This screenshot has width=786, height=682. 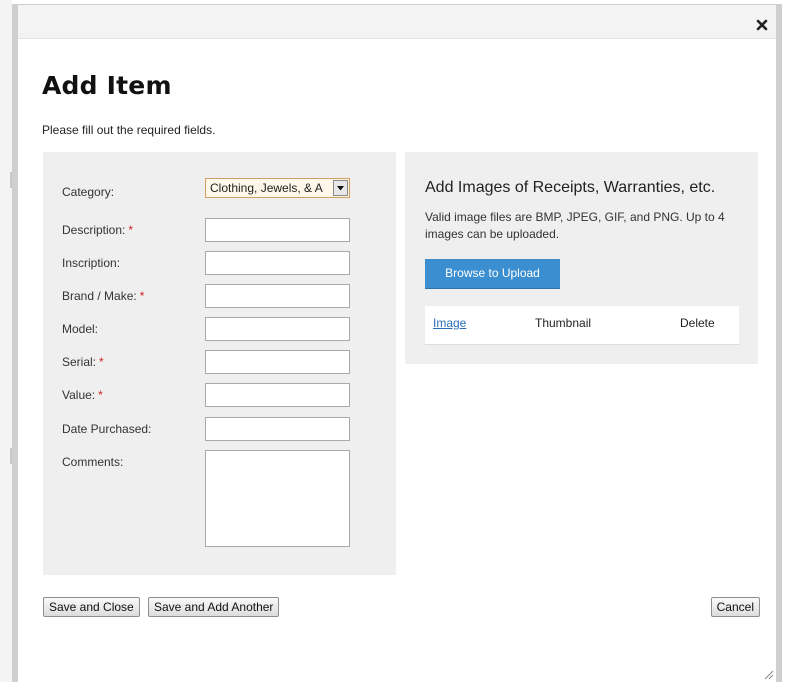 What do you see at coordinates (277, 329) in the screenshot?
I see `model-input` at bounding box center [277, 329].